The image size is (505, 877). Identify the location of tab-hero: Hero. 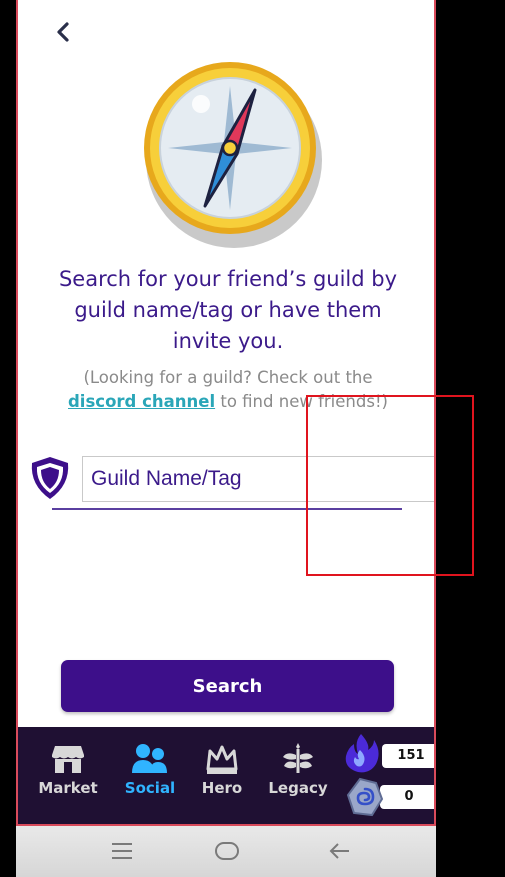
(222, 778).